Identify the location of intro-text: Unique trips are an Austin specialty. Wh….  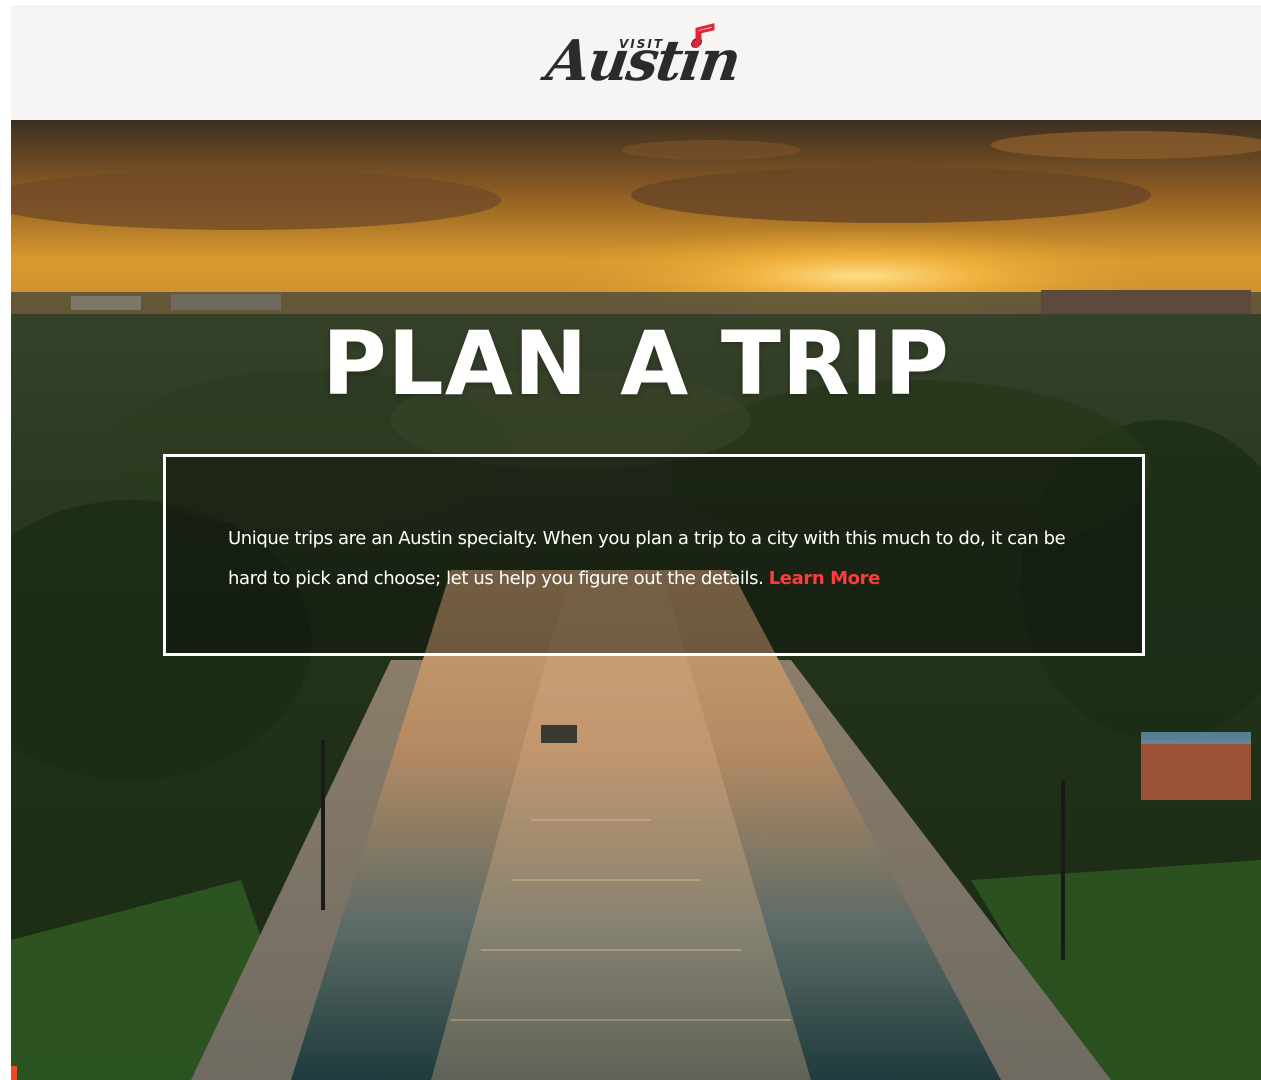
(668, 559).